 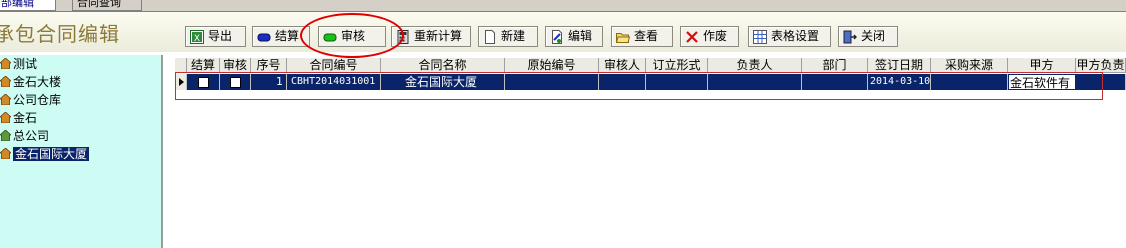 I want to click on column-header: 审核人, so click(x=622, y=65).